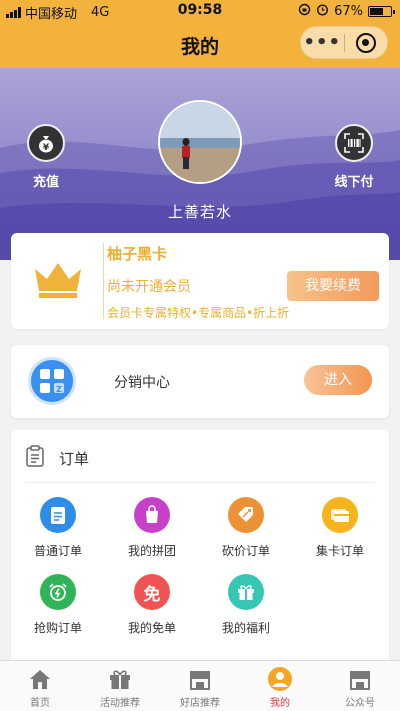 The image size is (400, 711). What do you see at coordinates (199, 212) in the screenshot?
I see `username: 上善若水` at bounding box center [199, 212].